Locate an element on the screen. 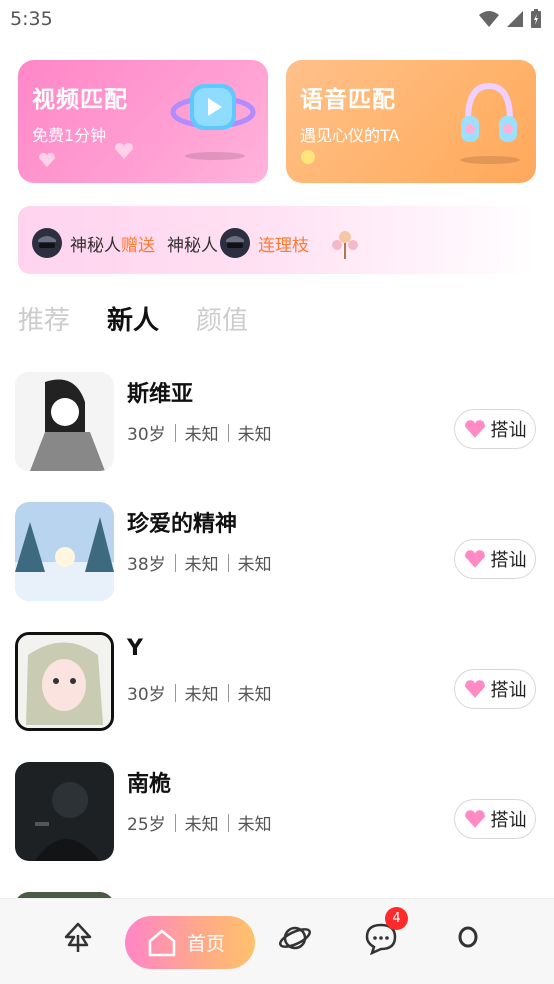 The image size is (554, 984). status-time: 5:35 is located at coordinates (31, 19).